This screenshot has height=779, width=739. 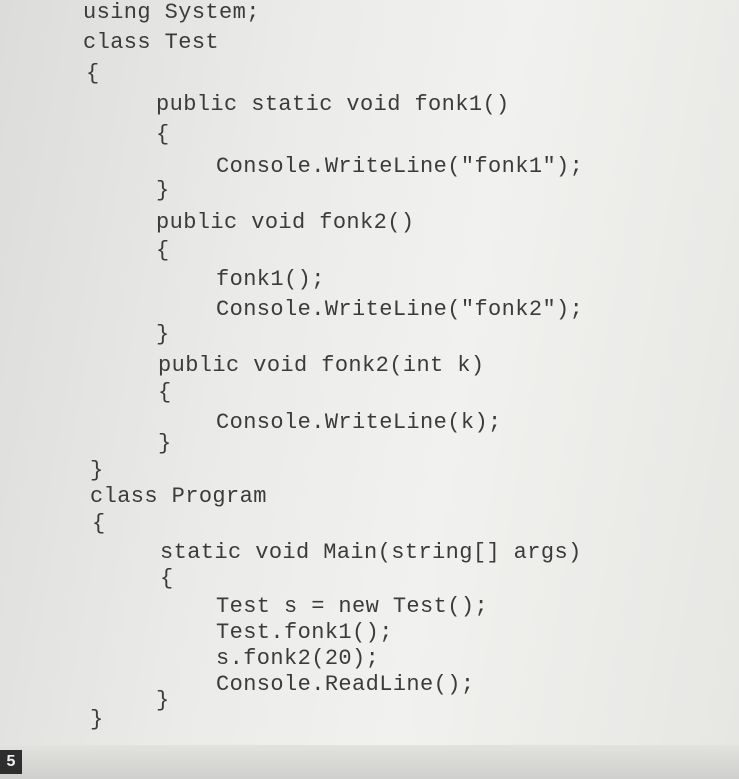 What do you see at coordinates (400, 309) in the screenshot?
I see `code-line: Console.WriteLine("fonk2");` at bounding box center [400, 309].